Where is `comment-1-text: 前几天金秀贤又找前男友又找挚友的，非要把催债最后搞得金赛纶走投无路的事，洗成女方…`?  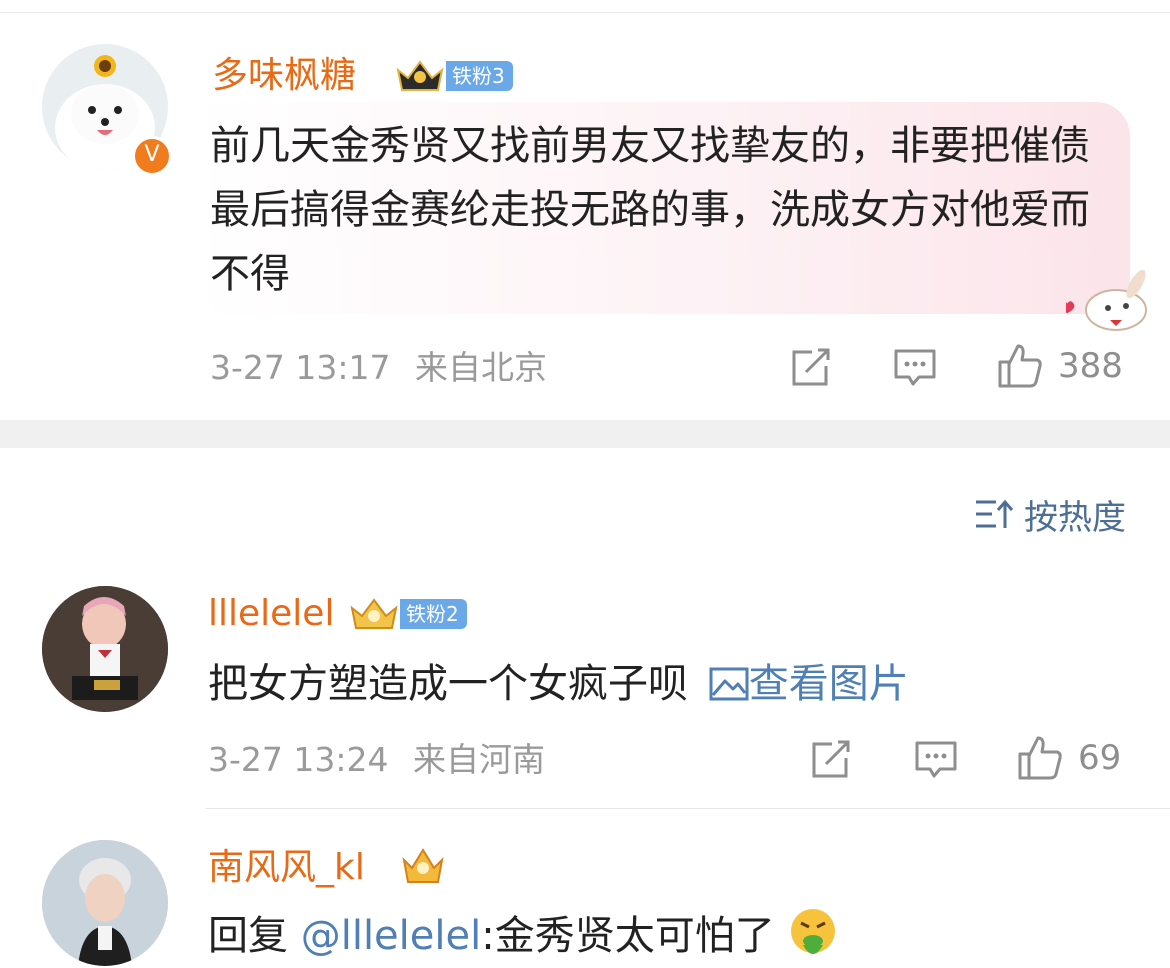 comment-1-text: 前几天金秀贤又找前男友又找挚友的，非要把催债最后搞得金赛纶走投无路的事，洗成女方… is located at coordinates (650, 210).